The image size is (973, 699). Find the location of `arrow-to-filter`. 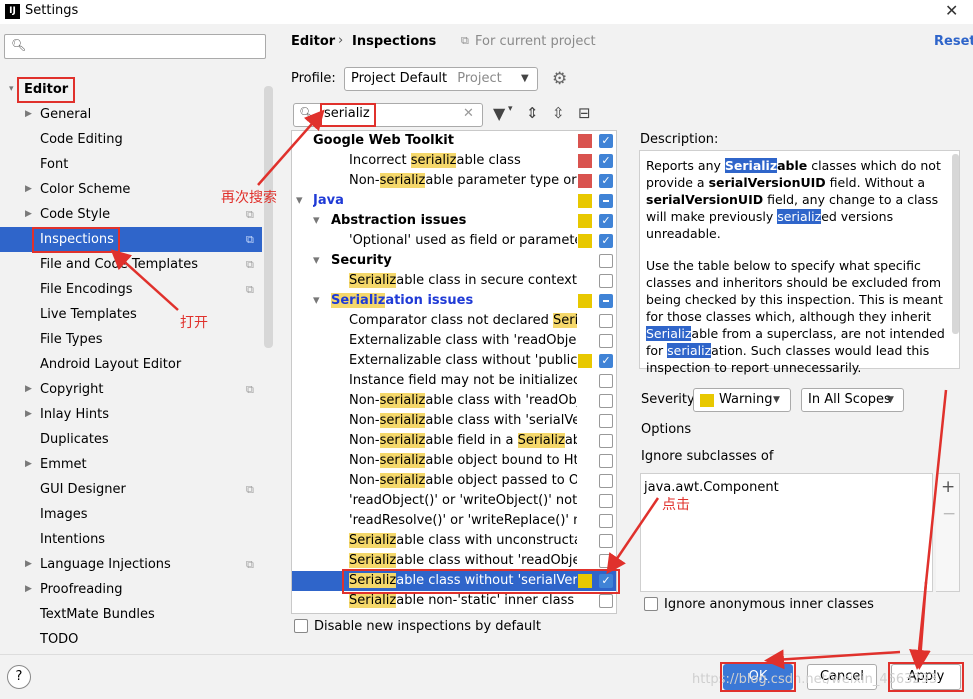

arrow-to-filter is located at coordinates (291, 147).